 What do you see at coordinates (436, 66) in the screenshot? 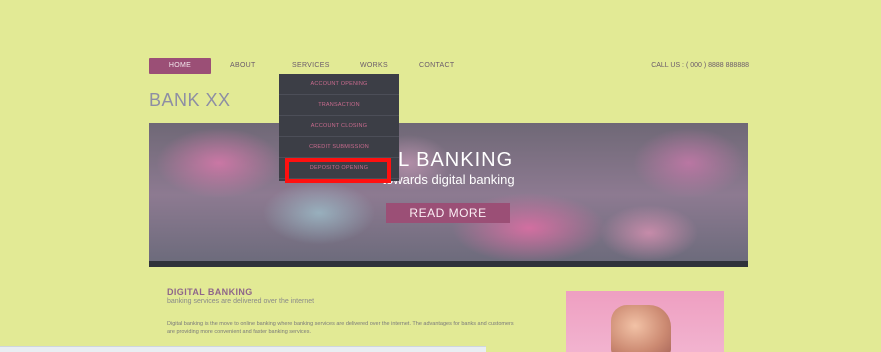
I see `nav-contact: CONTACT` at bounding box center [436, 66].